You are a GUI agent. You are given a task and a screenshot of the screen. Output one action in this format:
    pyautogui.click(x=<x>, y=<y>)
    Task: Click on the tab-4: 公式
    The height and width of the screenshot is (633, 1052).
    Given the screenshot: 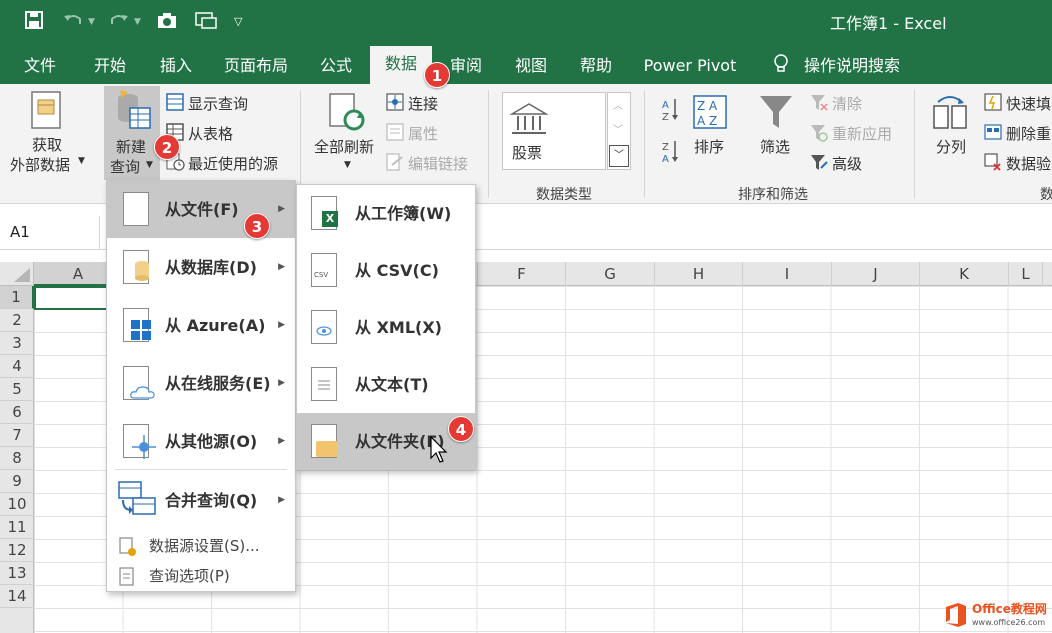 What is the action you would take?
    pyautogui.click(x=336, y=67)
    